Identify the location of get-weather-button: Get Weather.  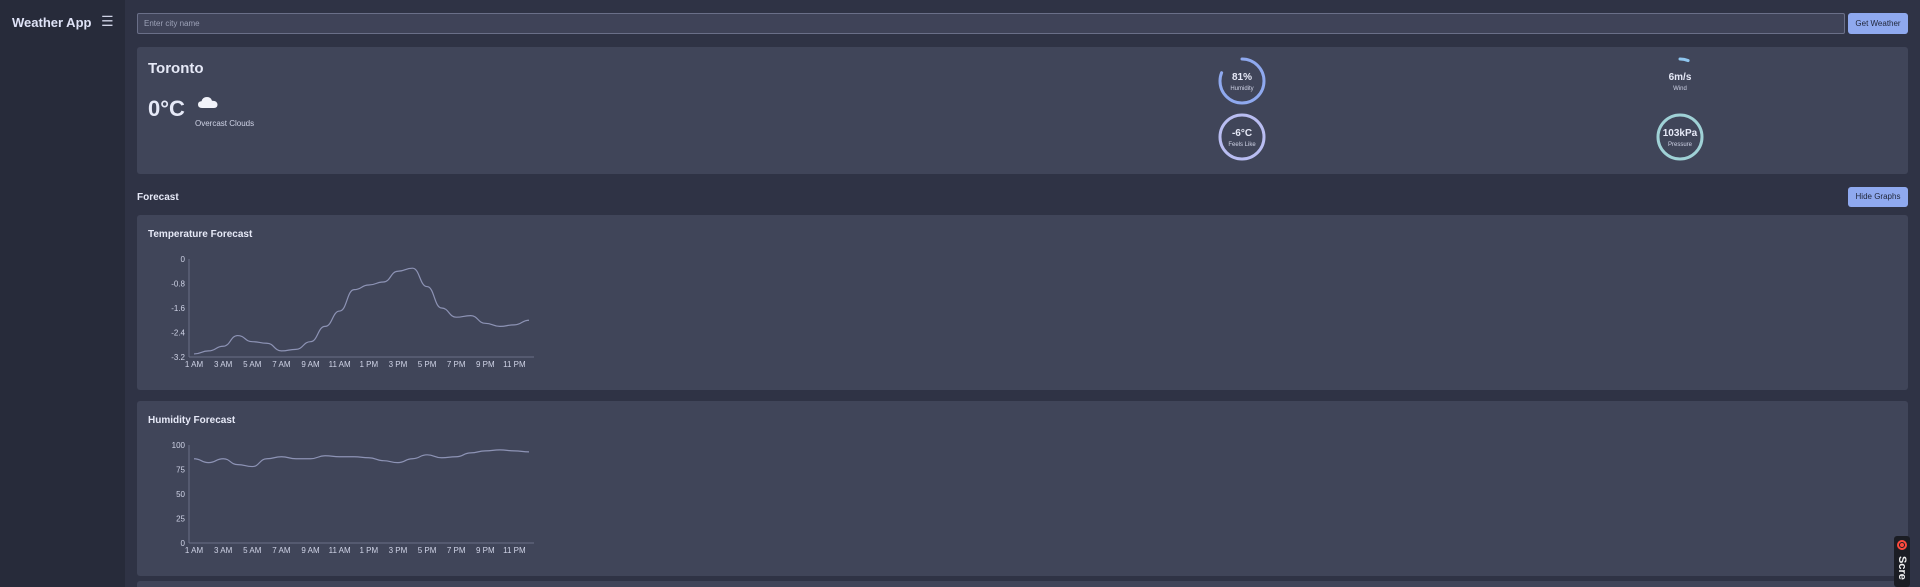
(1878, 23).